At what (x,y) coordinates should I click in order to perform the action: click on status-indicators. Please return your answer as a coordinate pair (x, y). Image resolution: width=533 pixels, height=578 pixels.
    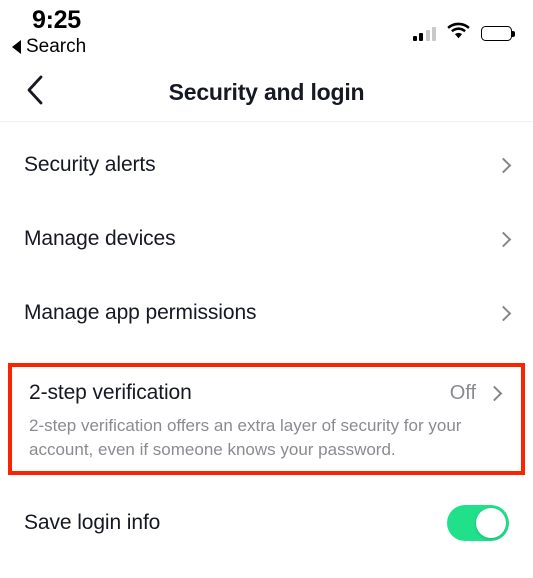
    Looking at the image, I should click on (463, 33).